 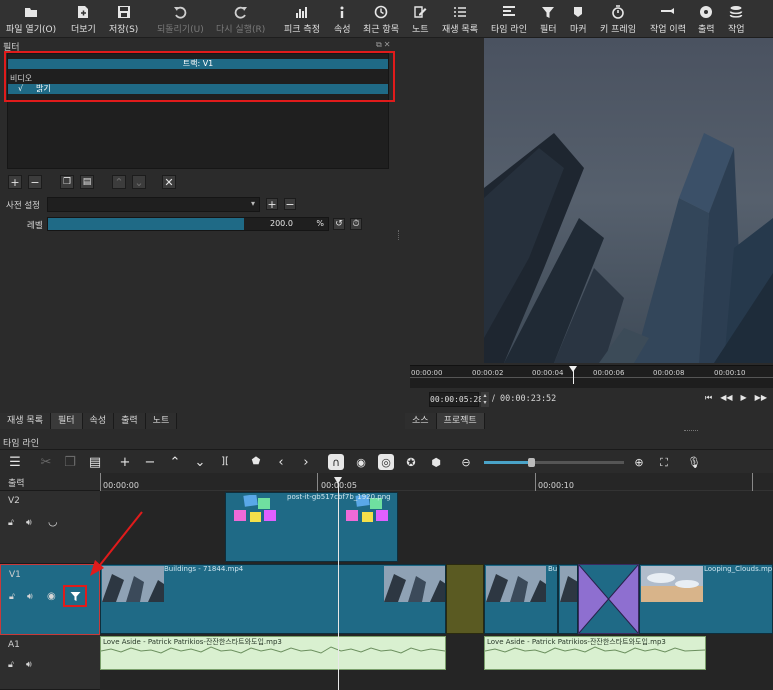 What do you see at coordinates (66, 421) in the screenshot?
I see `tab-filters: 필터` at bounding box center [66, 421].